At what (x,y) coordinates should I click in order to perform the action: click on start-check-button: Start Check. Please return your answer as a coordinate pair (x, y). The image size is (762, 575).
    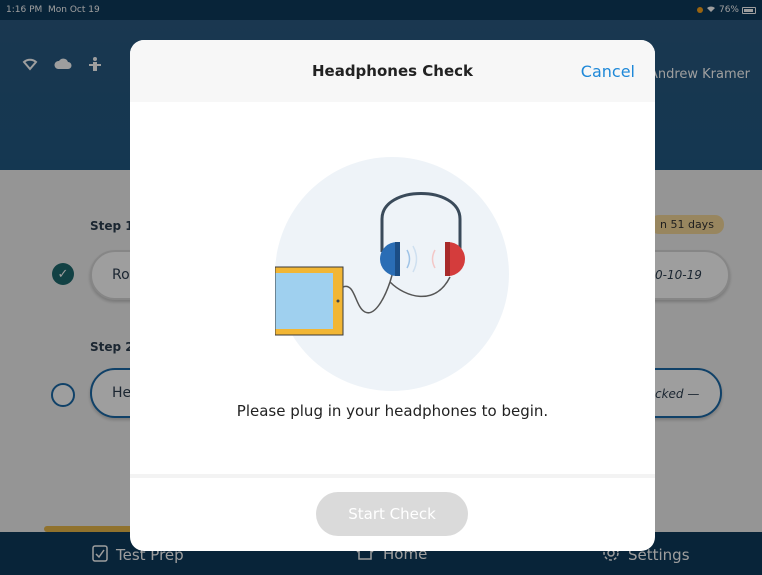
    Looking at the image, I should click on (392, 514).